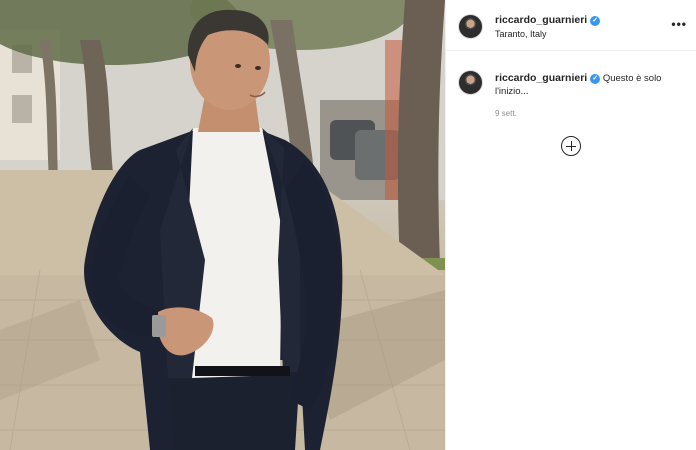 The width and height of the screenshot is (696, 450). Describe the element at coordinates (506, 113) in the screenshot. I see `post-date: 9 sett.` at that location.